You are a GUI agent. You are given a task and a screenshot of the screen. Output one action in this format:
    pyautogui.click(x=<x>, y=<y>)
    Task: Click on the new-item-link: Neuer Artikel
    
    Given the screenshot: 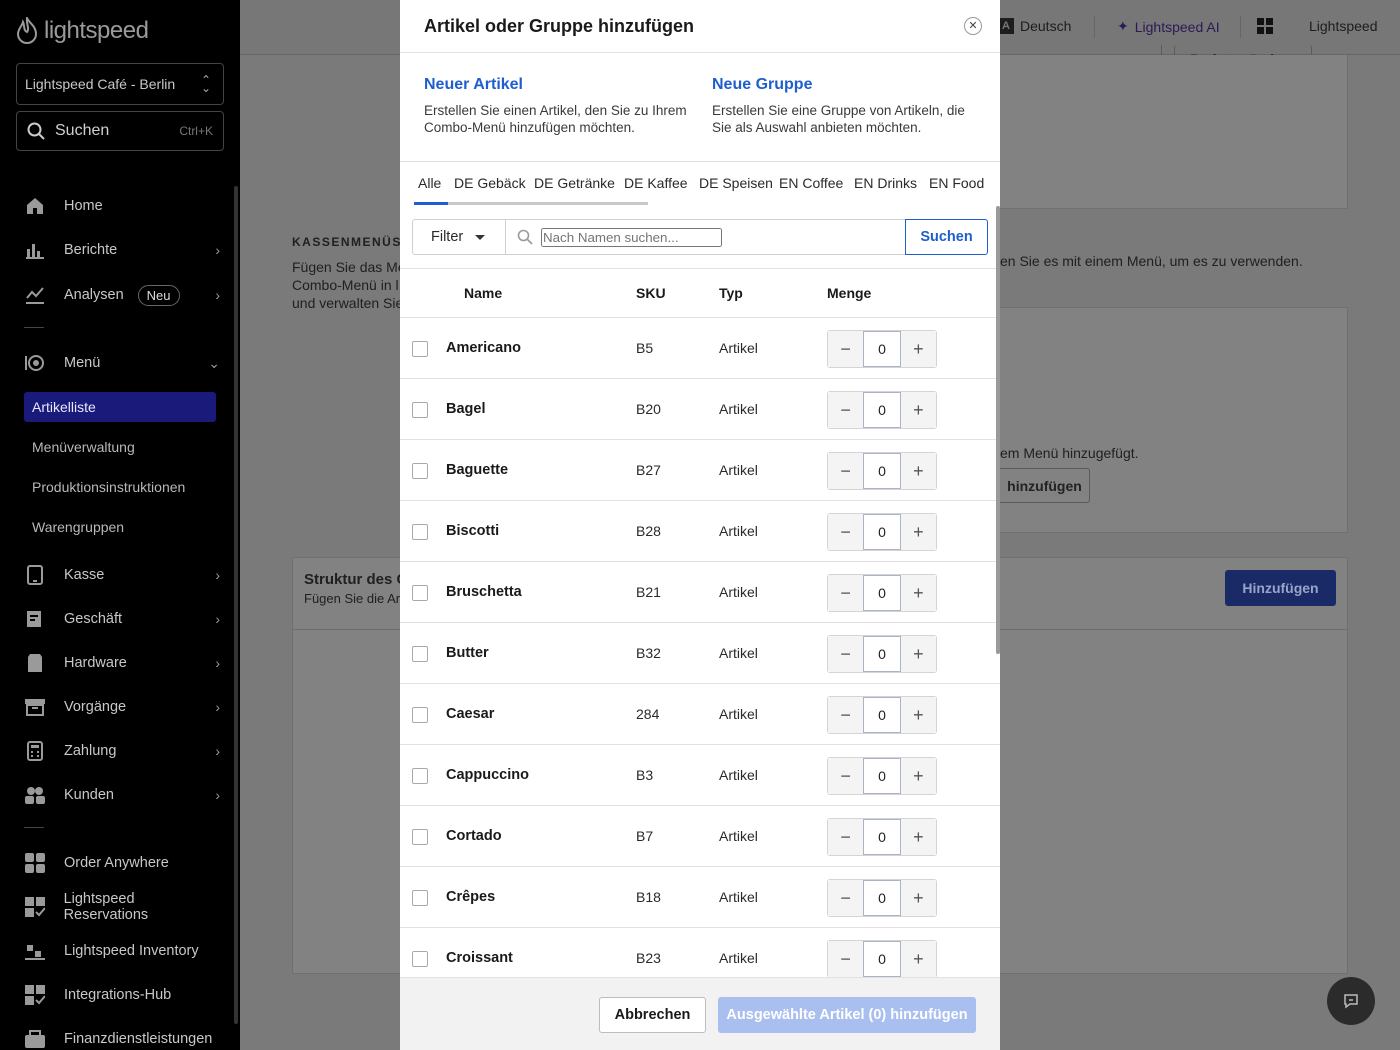 What is the action you would take?
    pyautogui.click(x=559, y=85)
    